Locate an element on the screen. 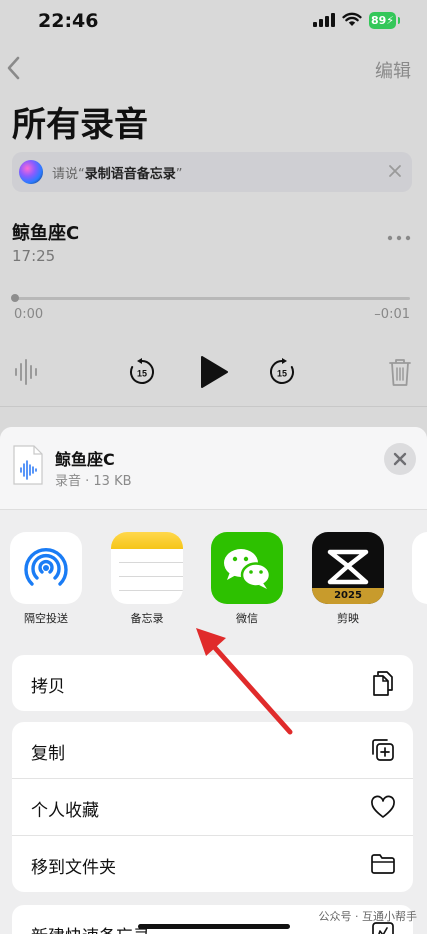  status-bar: 22:46 89⚡ is located at coordinates (213, 20).